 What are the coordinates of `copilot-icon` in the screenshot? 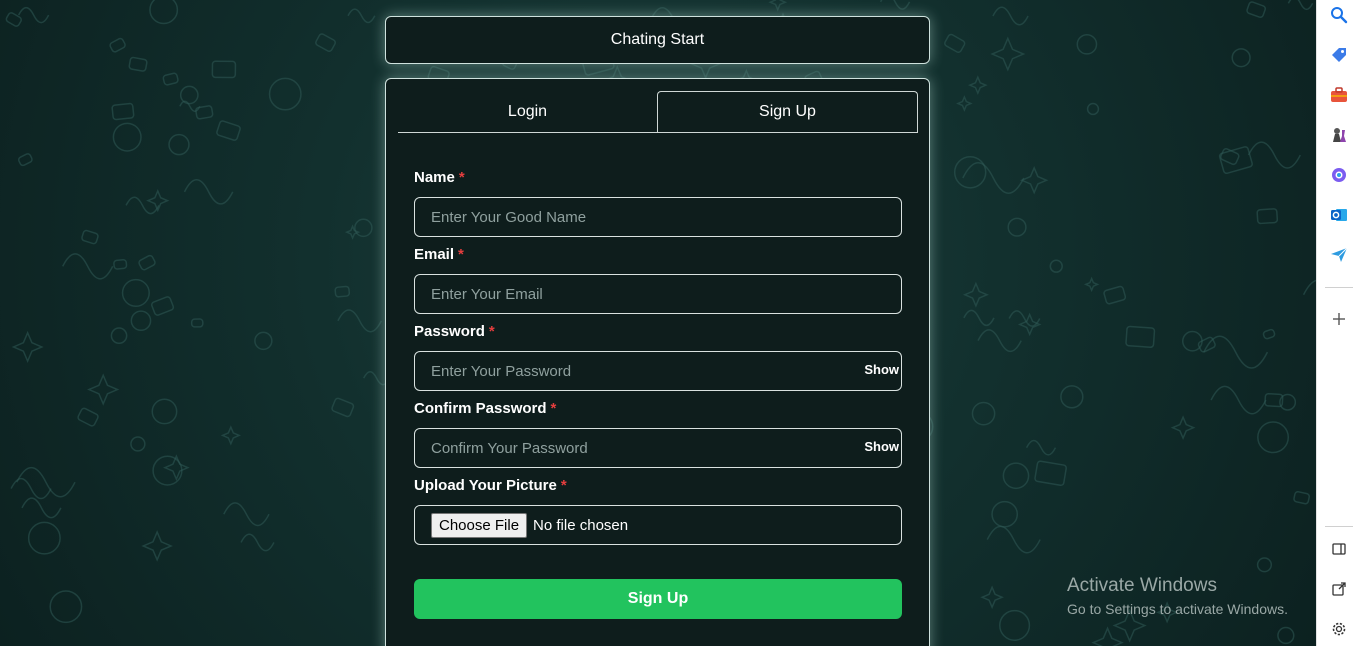 It's located at (1339, 175).